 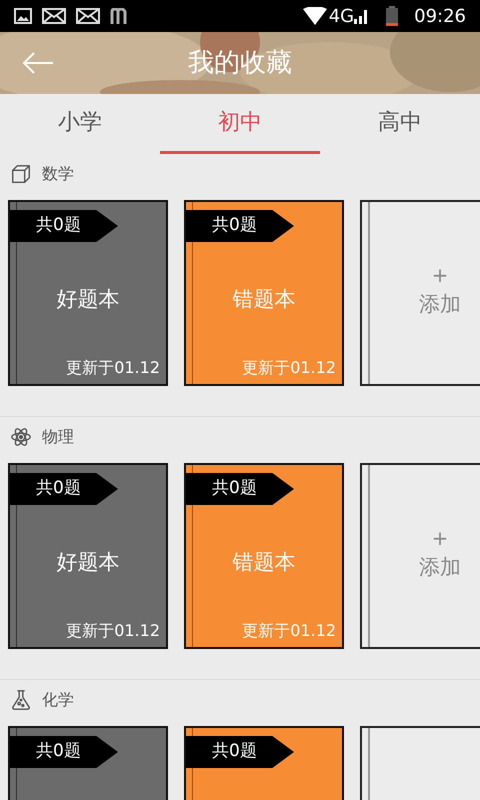 What do you see at coordinates (23, 16) in the screenshot?
I see `image-icon` at bounding box center [23, 16].